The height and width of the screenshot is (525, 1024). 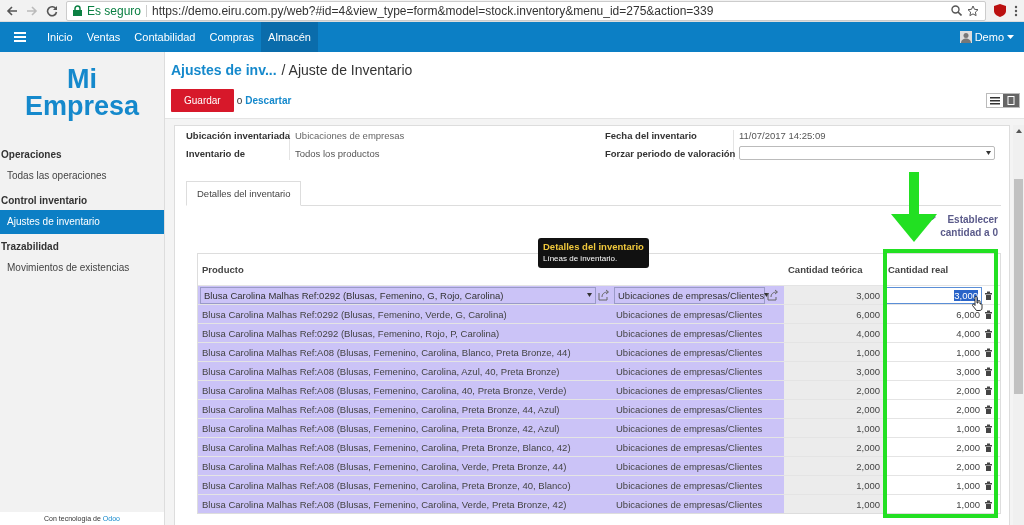 I want to click on column-header: Cantidad real, so click(x=918, y=269).